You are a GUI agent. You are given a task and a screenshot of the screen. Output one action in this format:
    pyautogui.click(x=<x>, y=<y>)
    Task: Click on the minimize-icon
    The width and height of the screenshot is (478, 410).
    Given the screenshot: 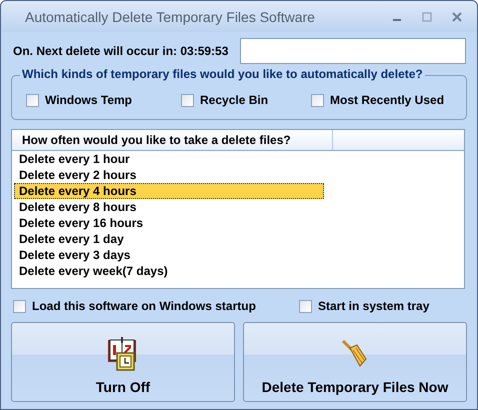 What is the action you would take?
    pyautogui.click(x=397, y=20)
    